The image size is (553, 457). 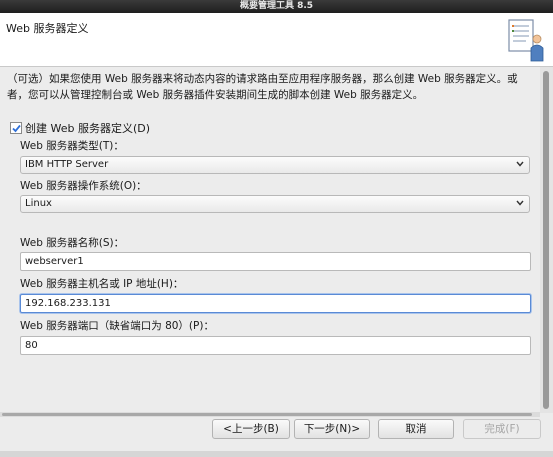 What do you see at coordinates (276, 454) in the screenshot?
I see `window-bottom-edge` at bounding box center [276, 454].